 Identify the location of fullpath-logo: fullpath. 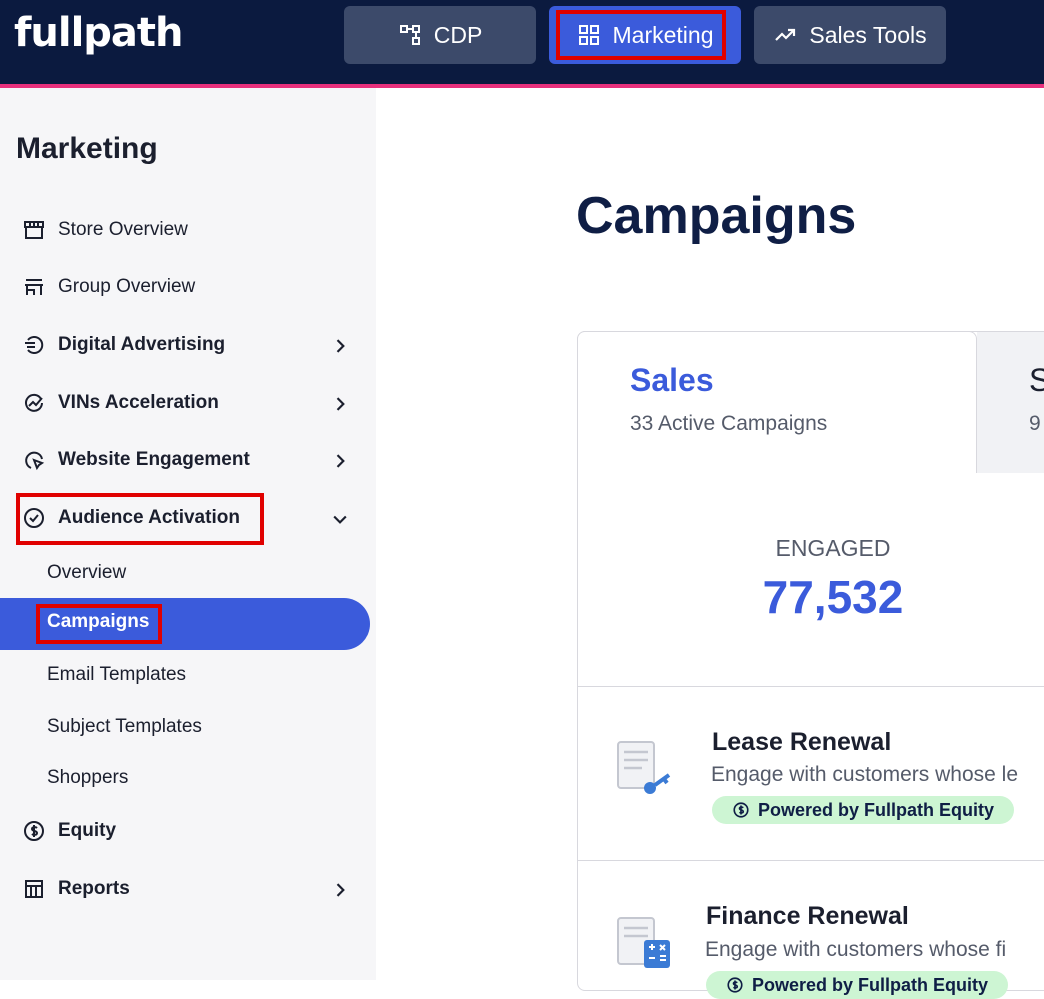
(99, 33).